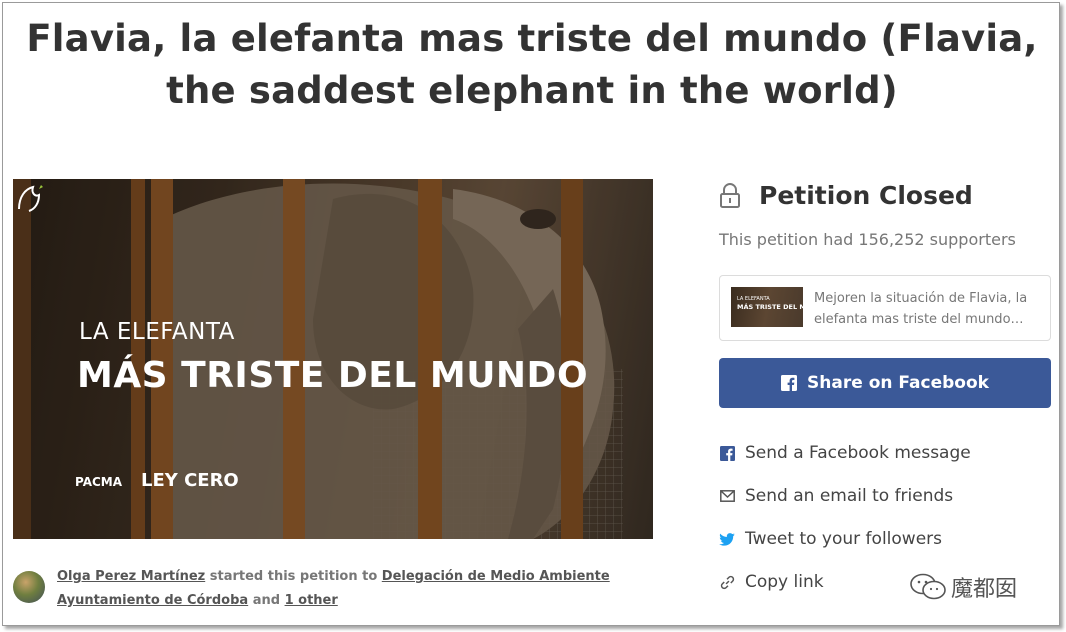  I want to click on pacma-logo-text: PACMA, so click(99, 482).